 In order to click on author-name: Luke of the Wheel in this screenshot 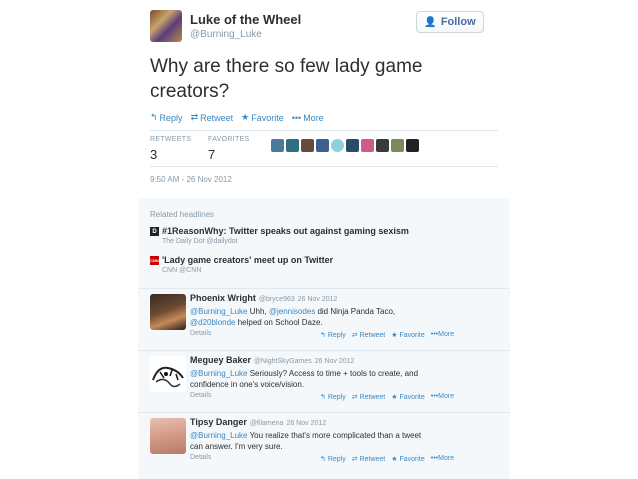, I will do `click(245, 19)`.